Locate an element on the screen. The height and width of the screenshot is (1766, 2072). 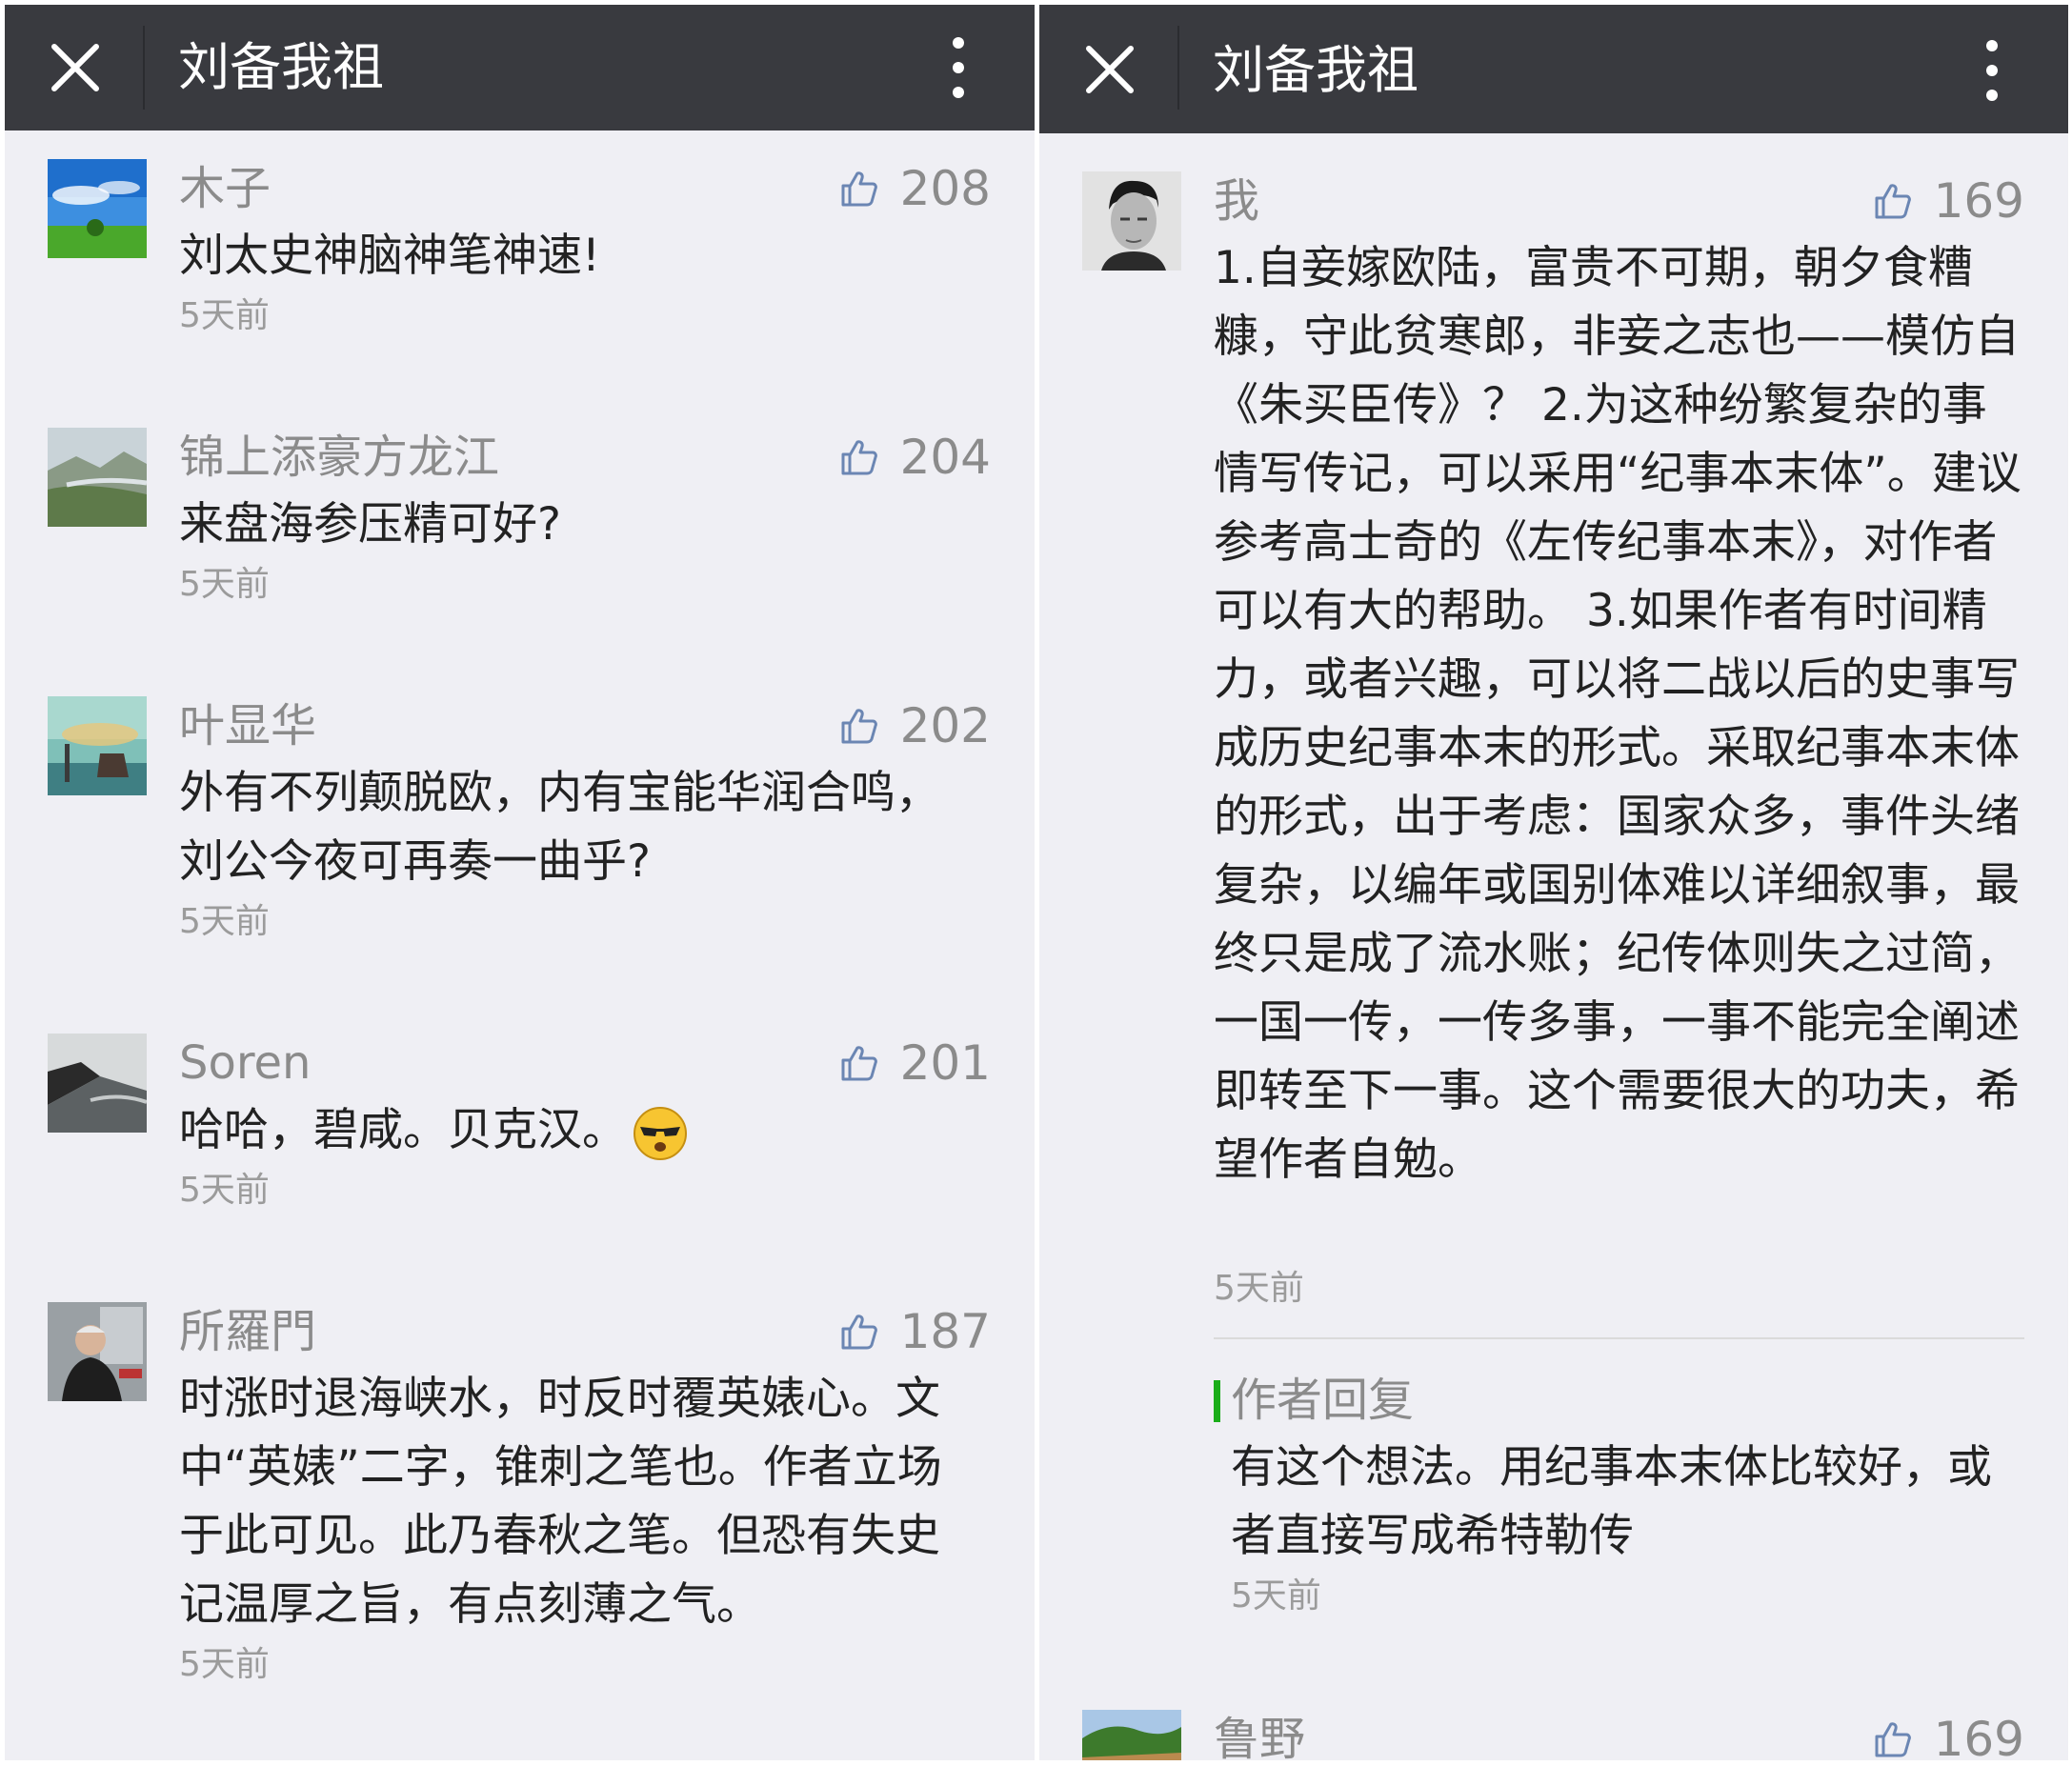
comment-author: 叶显华 is located at coordinates (248, 725).